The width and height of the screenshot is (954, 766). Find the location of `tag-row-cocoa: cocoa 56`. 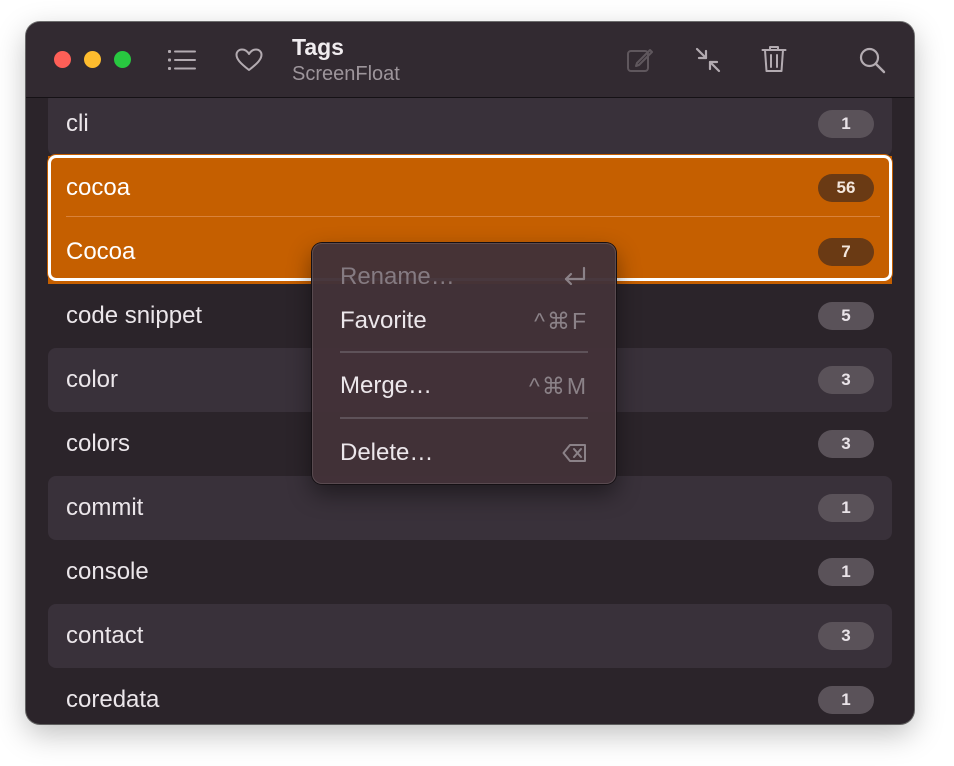

tag-row-cocoa: cocoa 56 is located at coordinates (470, 188).